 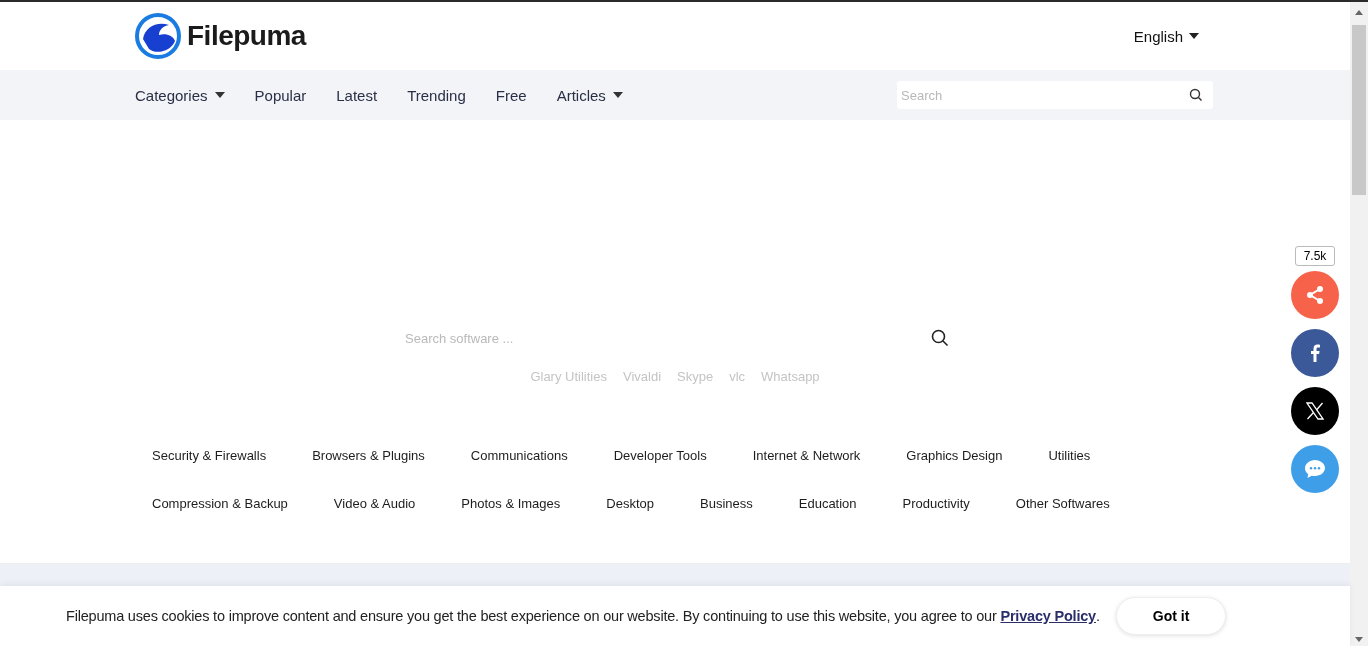 I want to click on privacy-policy-link: Privacy Policy, so click(x=1048, y=616).